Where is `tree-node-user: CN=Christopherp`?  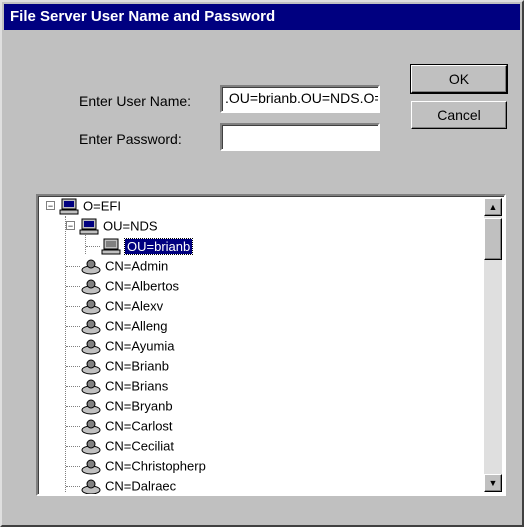 tree-node-user: CN=Christopherp is located at coordinates (143, 466).